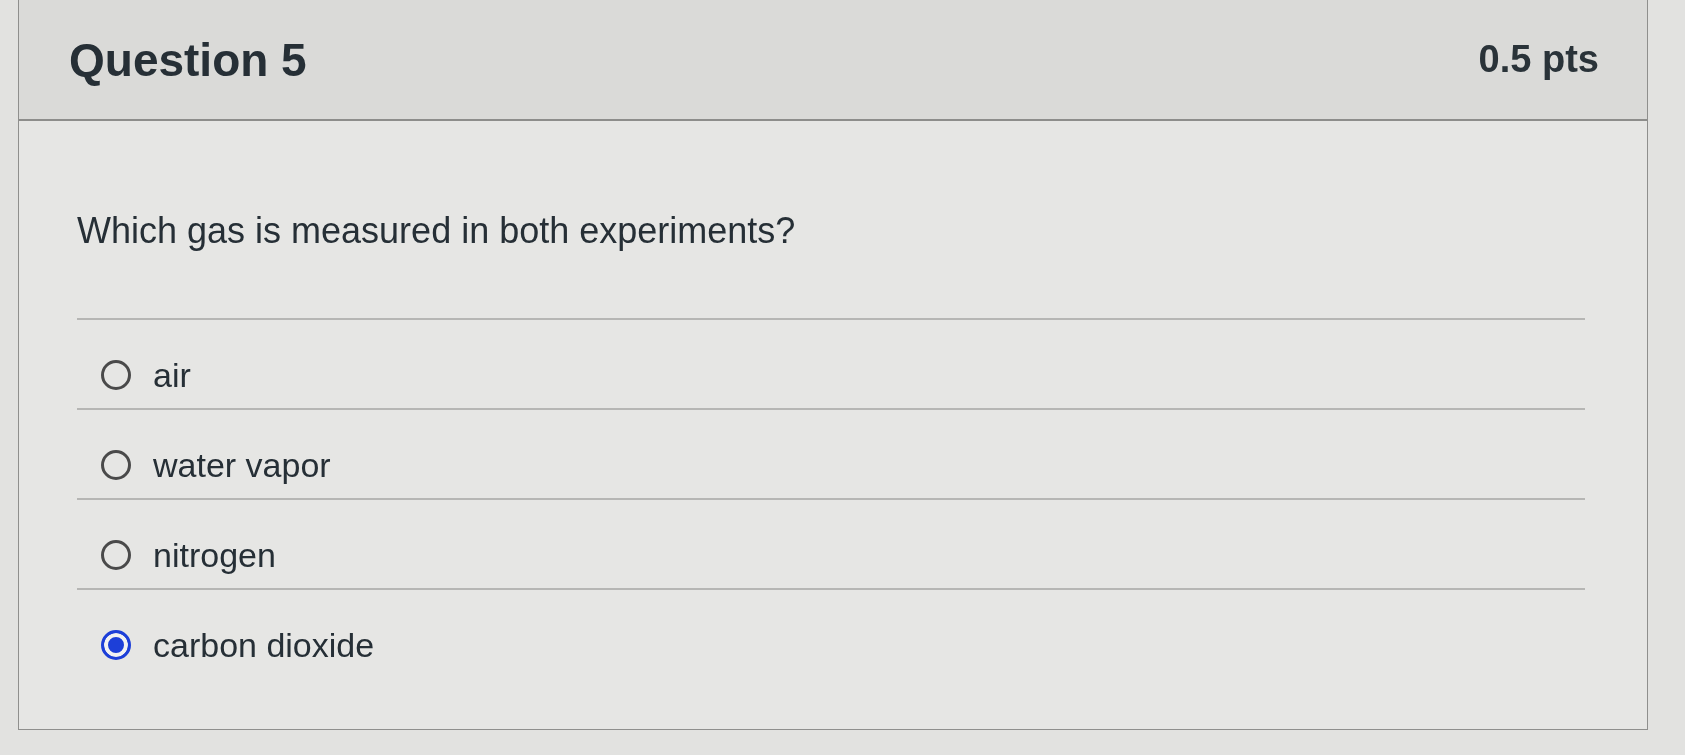  Describe the element at coordinates (437, 231) in the screenshot. I see `question-prompt: Which gas is measured in both experiments?` at that location.